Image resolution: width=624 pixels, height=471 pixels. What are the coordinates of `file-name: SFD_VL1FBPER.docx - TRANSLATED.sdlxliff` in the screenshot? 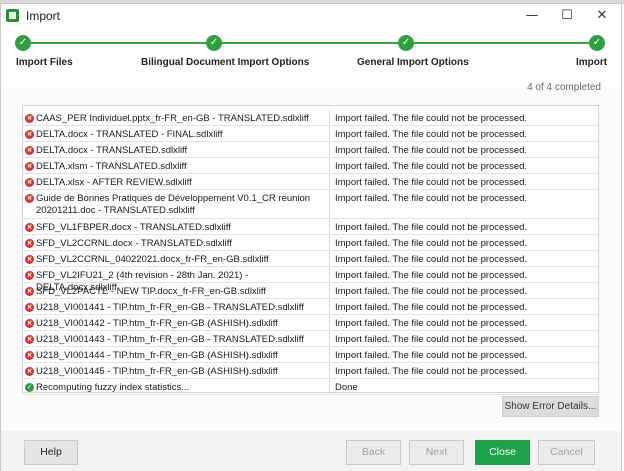 It's located at (176, 226).